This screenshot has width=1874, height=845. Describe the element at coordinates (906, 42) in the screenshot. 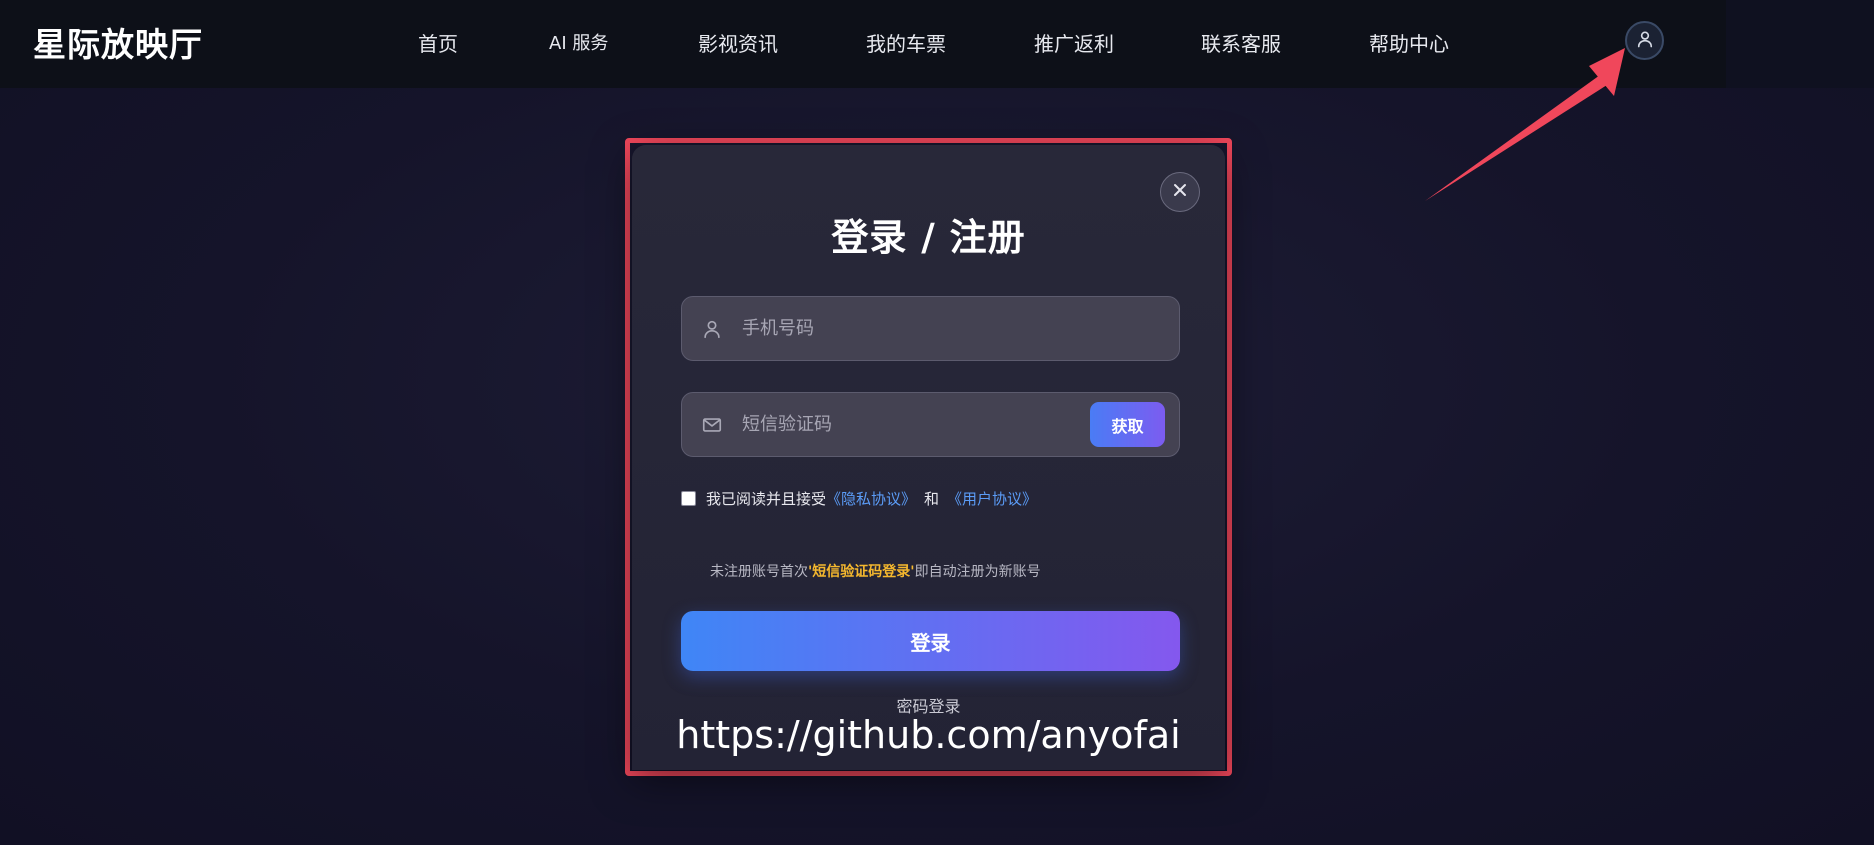

I see `nav-item-my-tickets: 我的车票` at that location.